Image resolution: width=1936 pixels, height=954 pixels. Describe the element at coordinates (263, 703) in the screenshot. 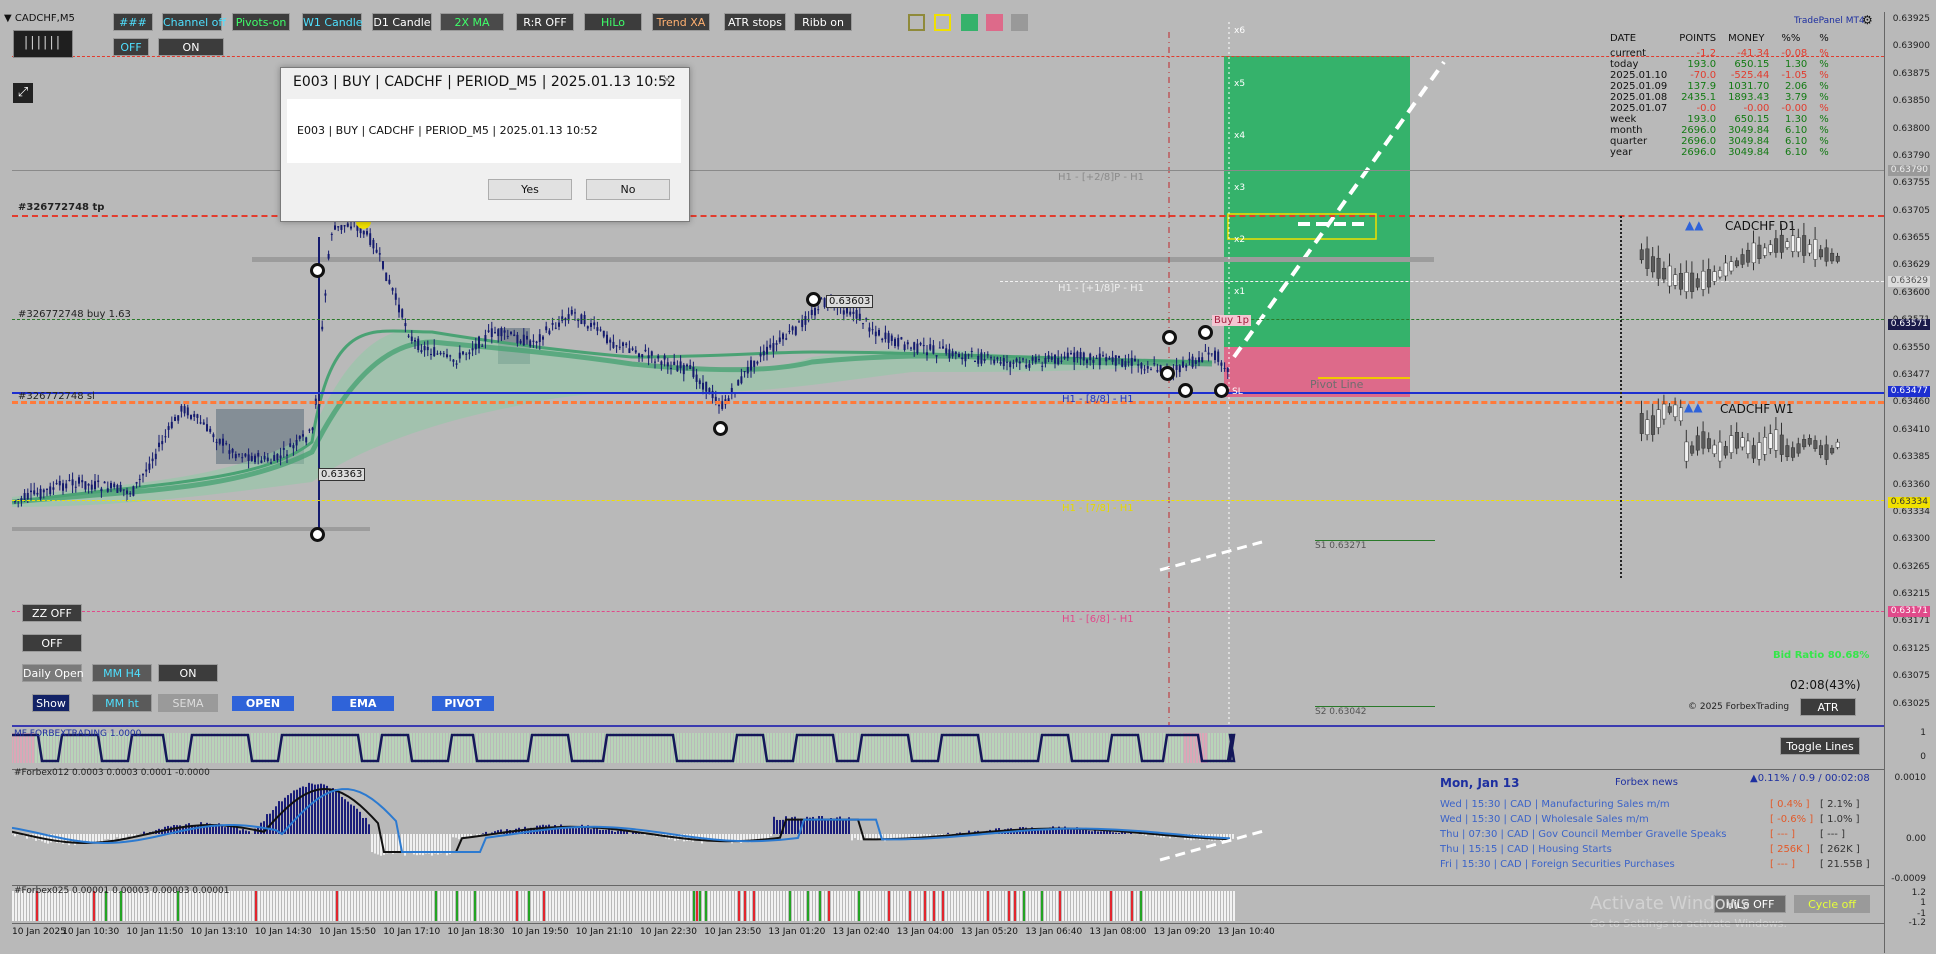

I see `open-button: OPEN` at that location.